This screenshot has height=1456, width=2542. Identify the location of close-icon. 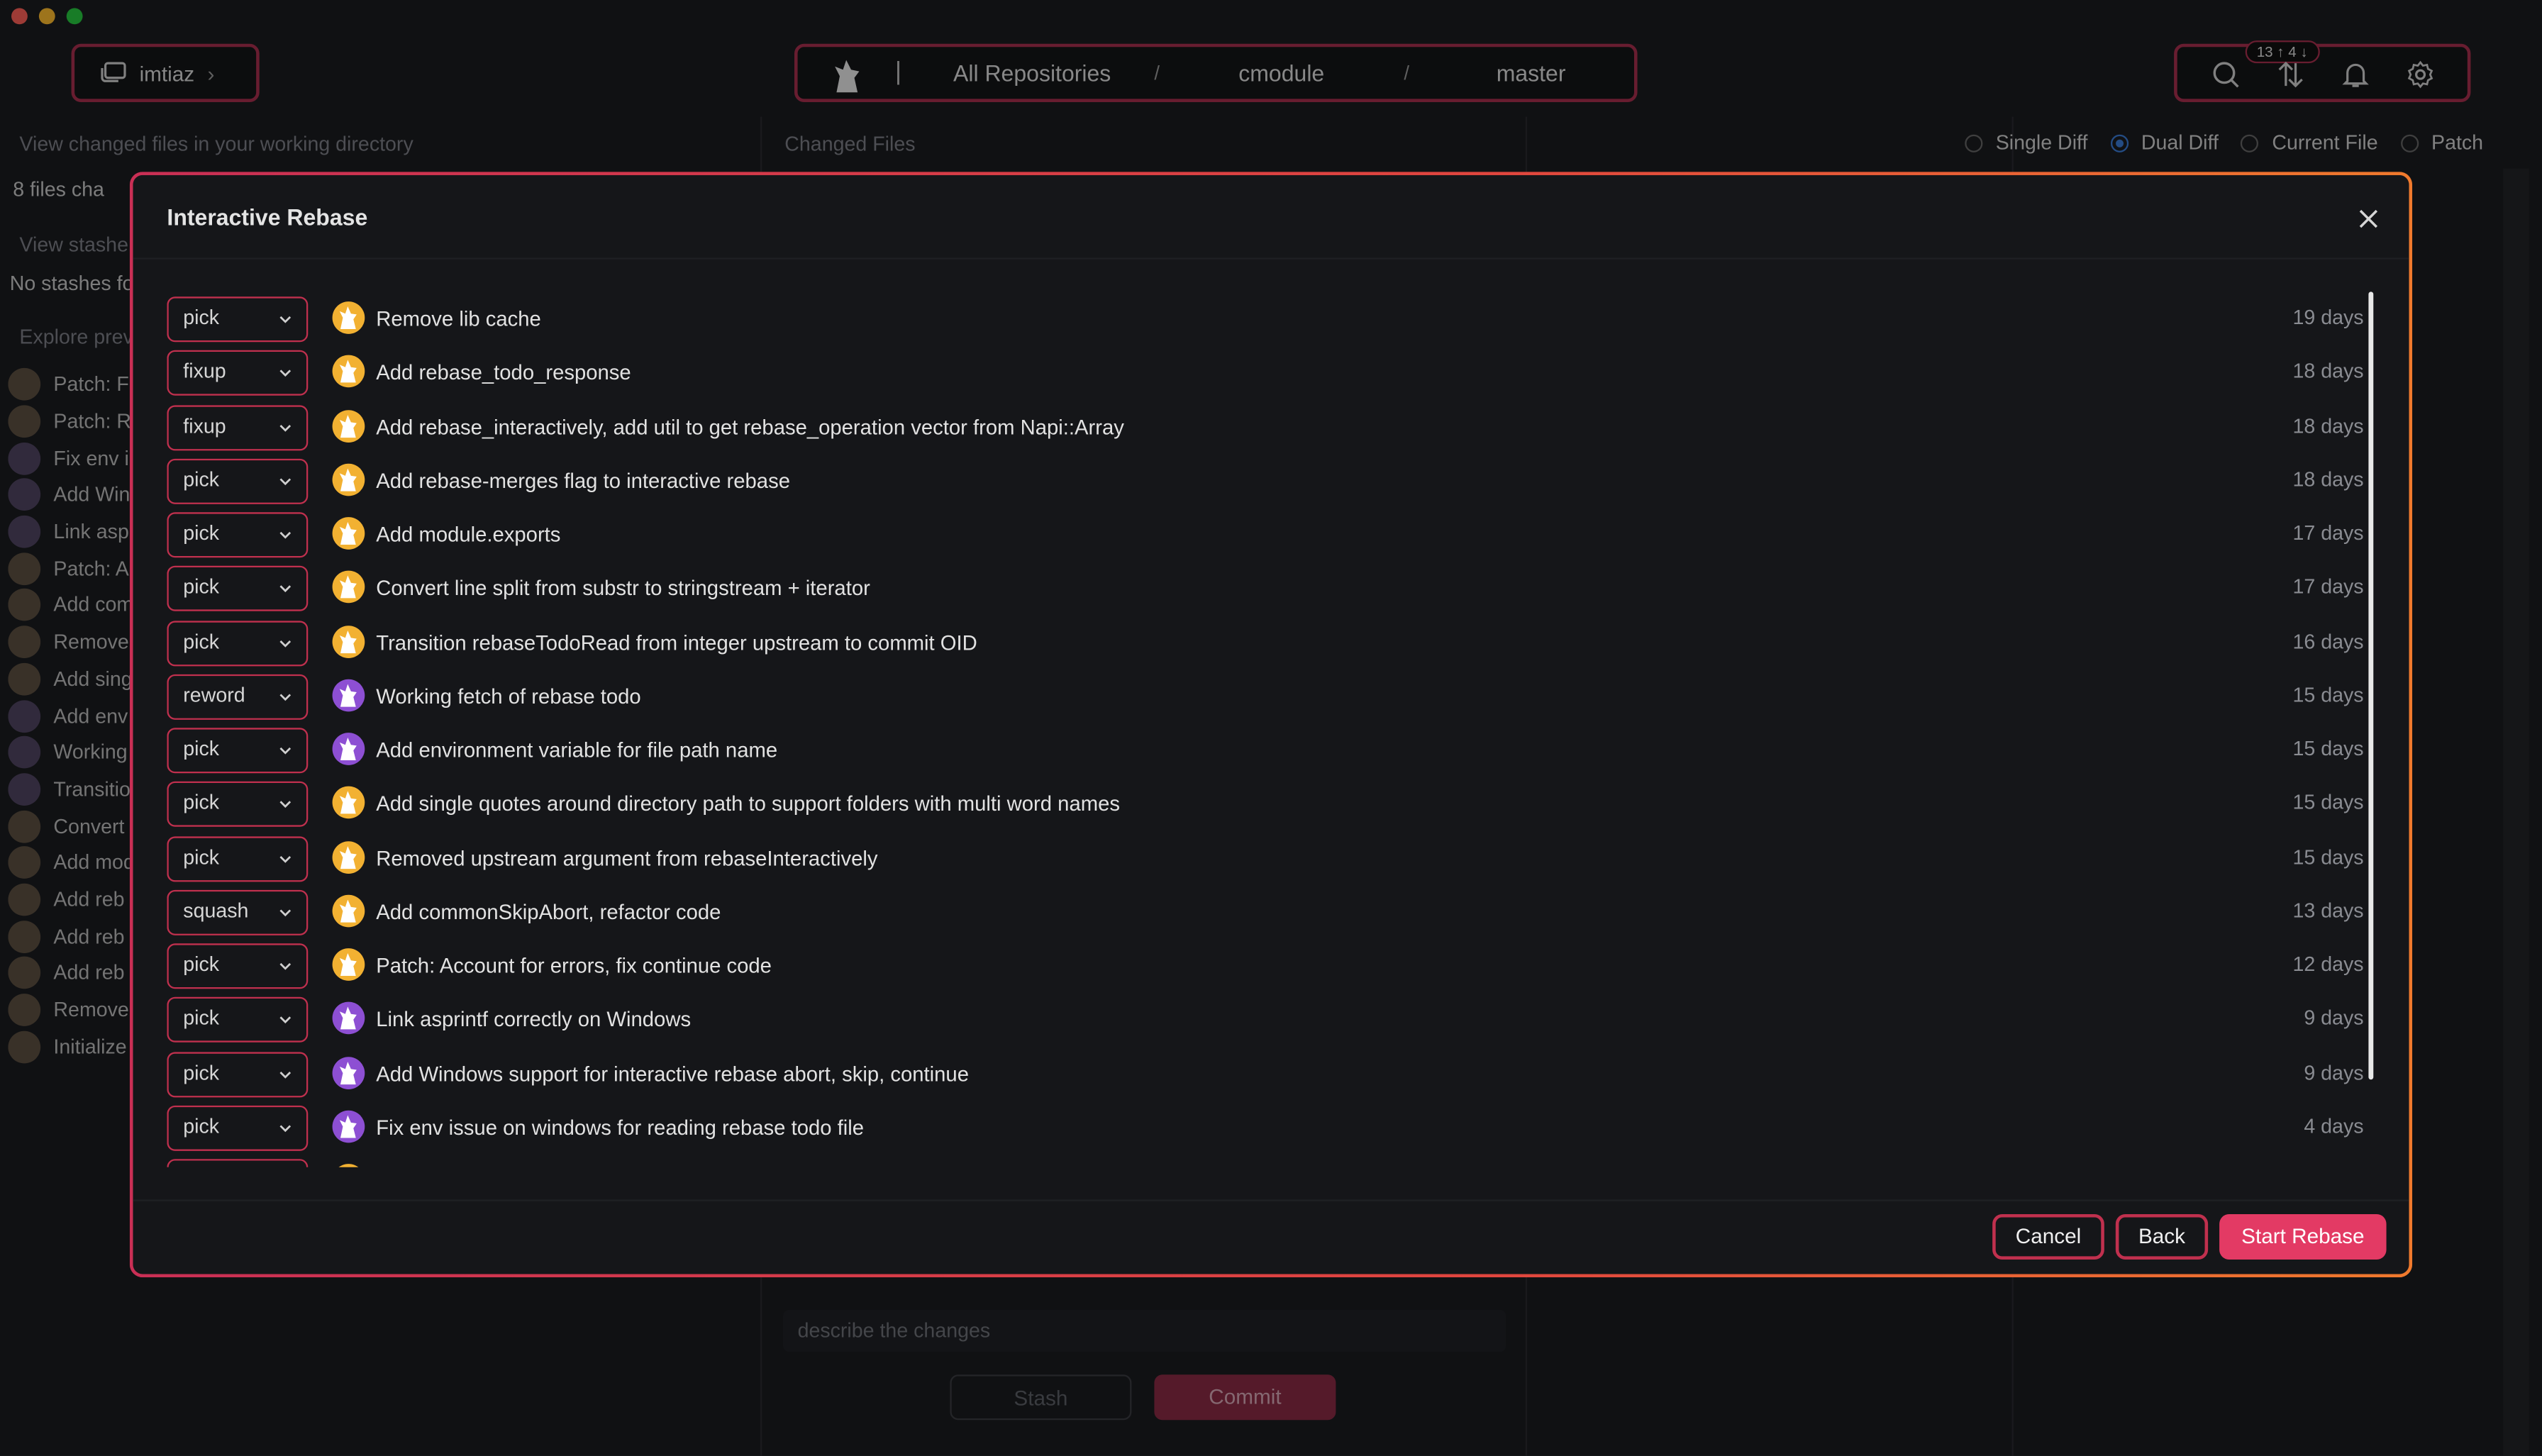
(2369, 219).